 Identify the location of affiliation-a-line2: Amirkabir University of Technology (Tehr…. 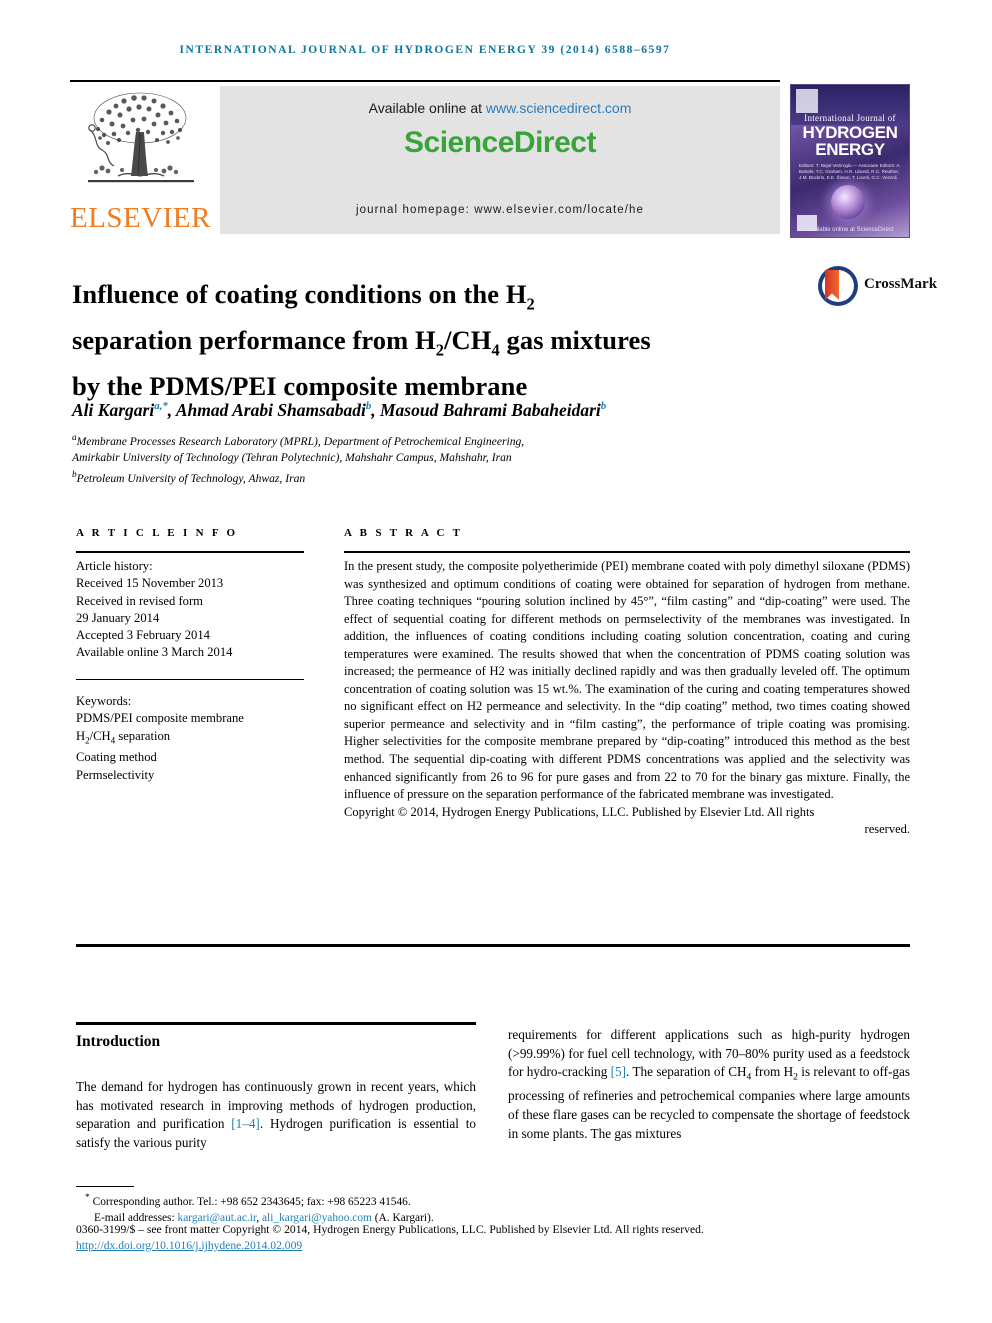
(292, 458).